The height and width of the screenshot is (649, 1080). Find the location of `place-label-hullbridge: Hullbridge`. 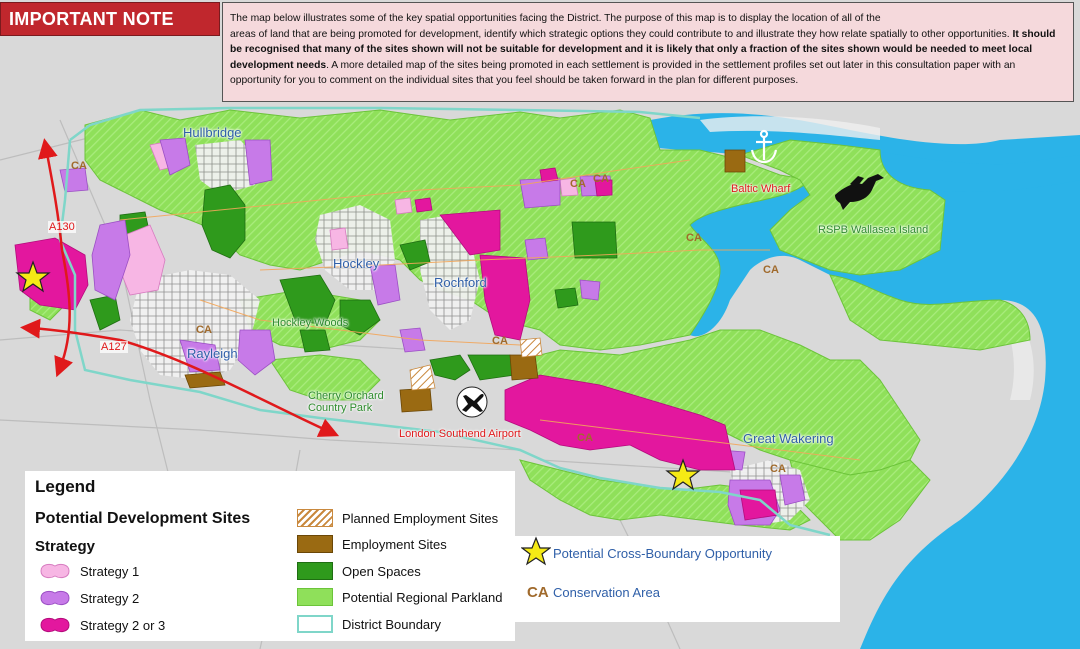

place-label-hullbridge: Hullbridge is located at coordinates (212, 132).